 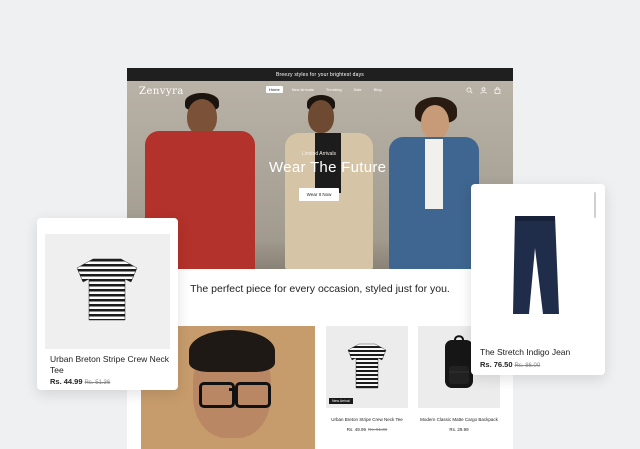 I want to click on user-icon, so click(x=483, y=90).